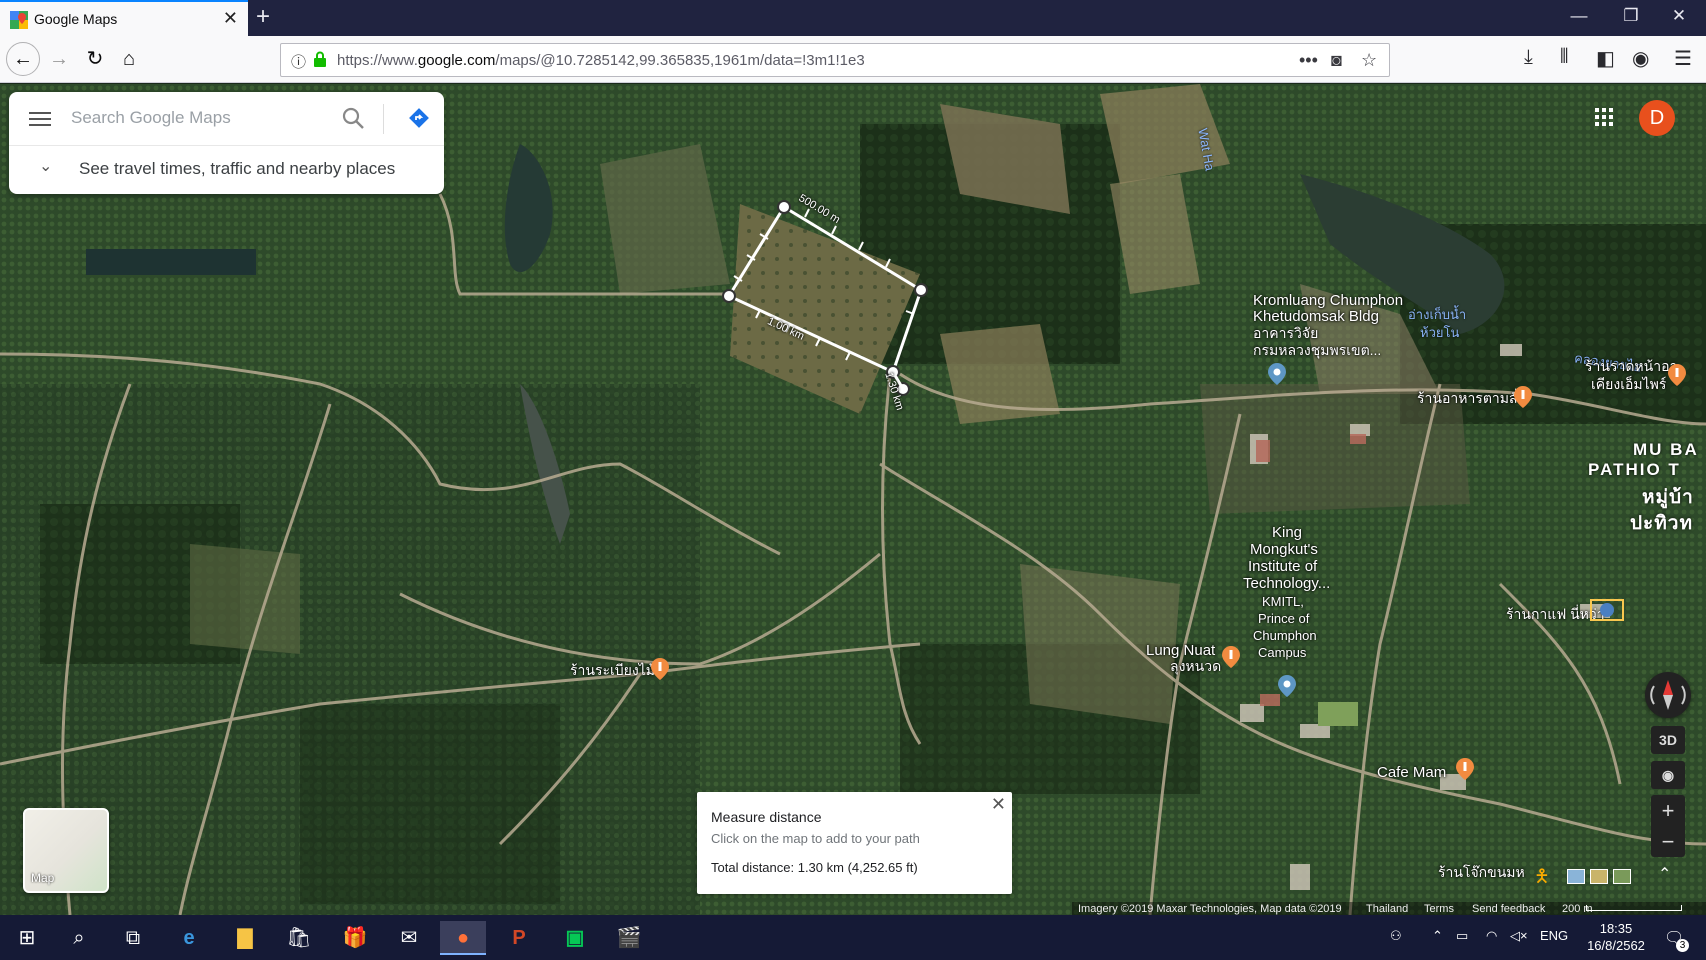 This screenshot has height=960, width=1706. I want to click on firefox-taskbar-icon: ●, so click(463, 938).